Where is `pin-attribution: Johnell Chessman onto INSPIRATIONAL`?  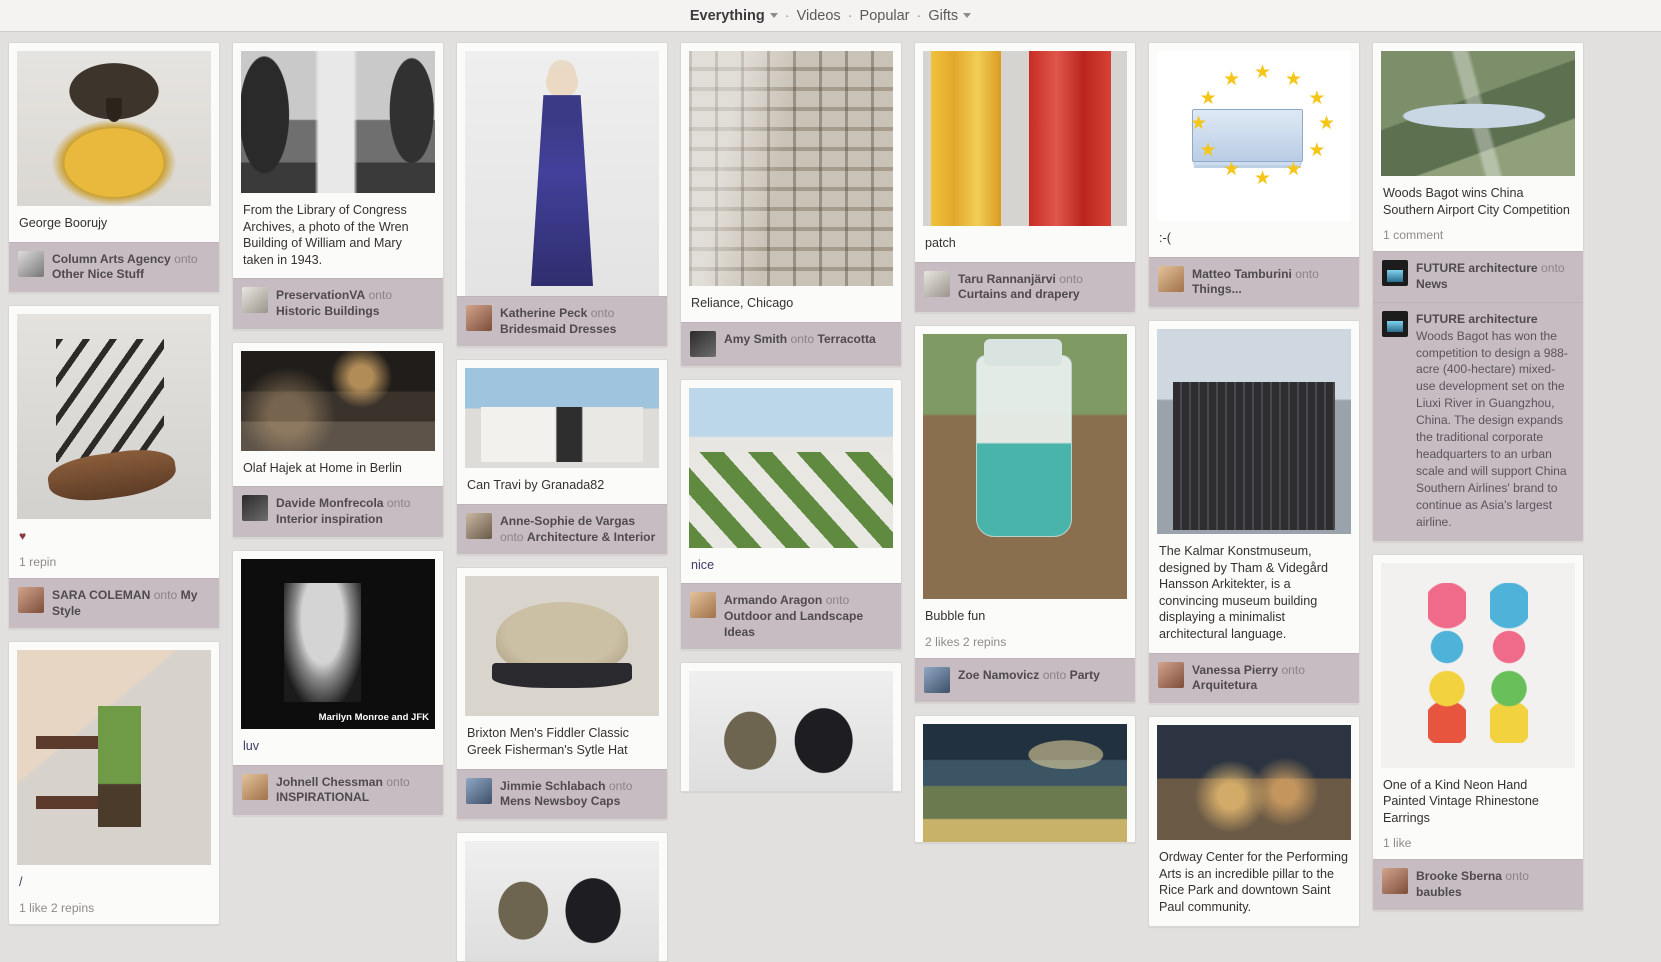
pin-attribution: Johnell Chessman onto INSPIRATIONAL is located at coordinates (338, 789).